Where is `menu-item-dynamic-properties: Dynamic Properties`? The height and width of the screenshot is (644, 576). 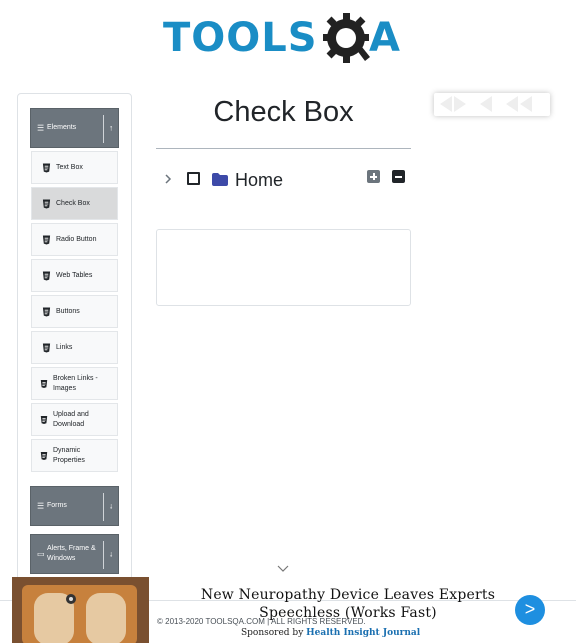 menu-item-dynamic-properties: Dynamic Properties is located at coordinates (74, 455).